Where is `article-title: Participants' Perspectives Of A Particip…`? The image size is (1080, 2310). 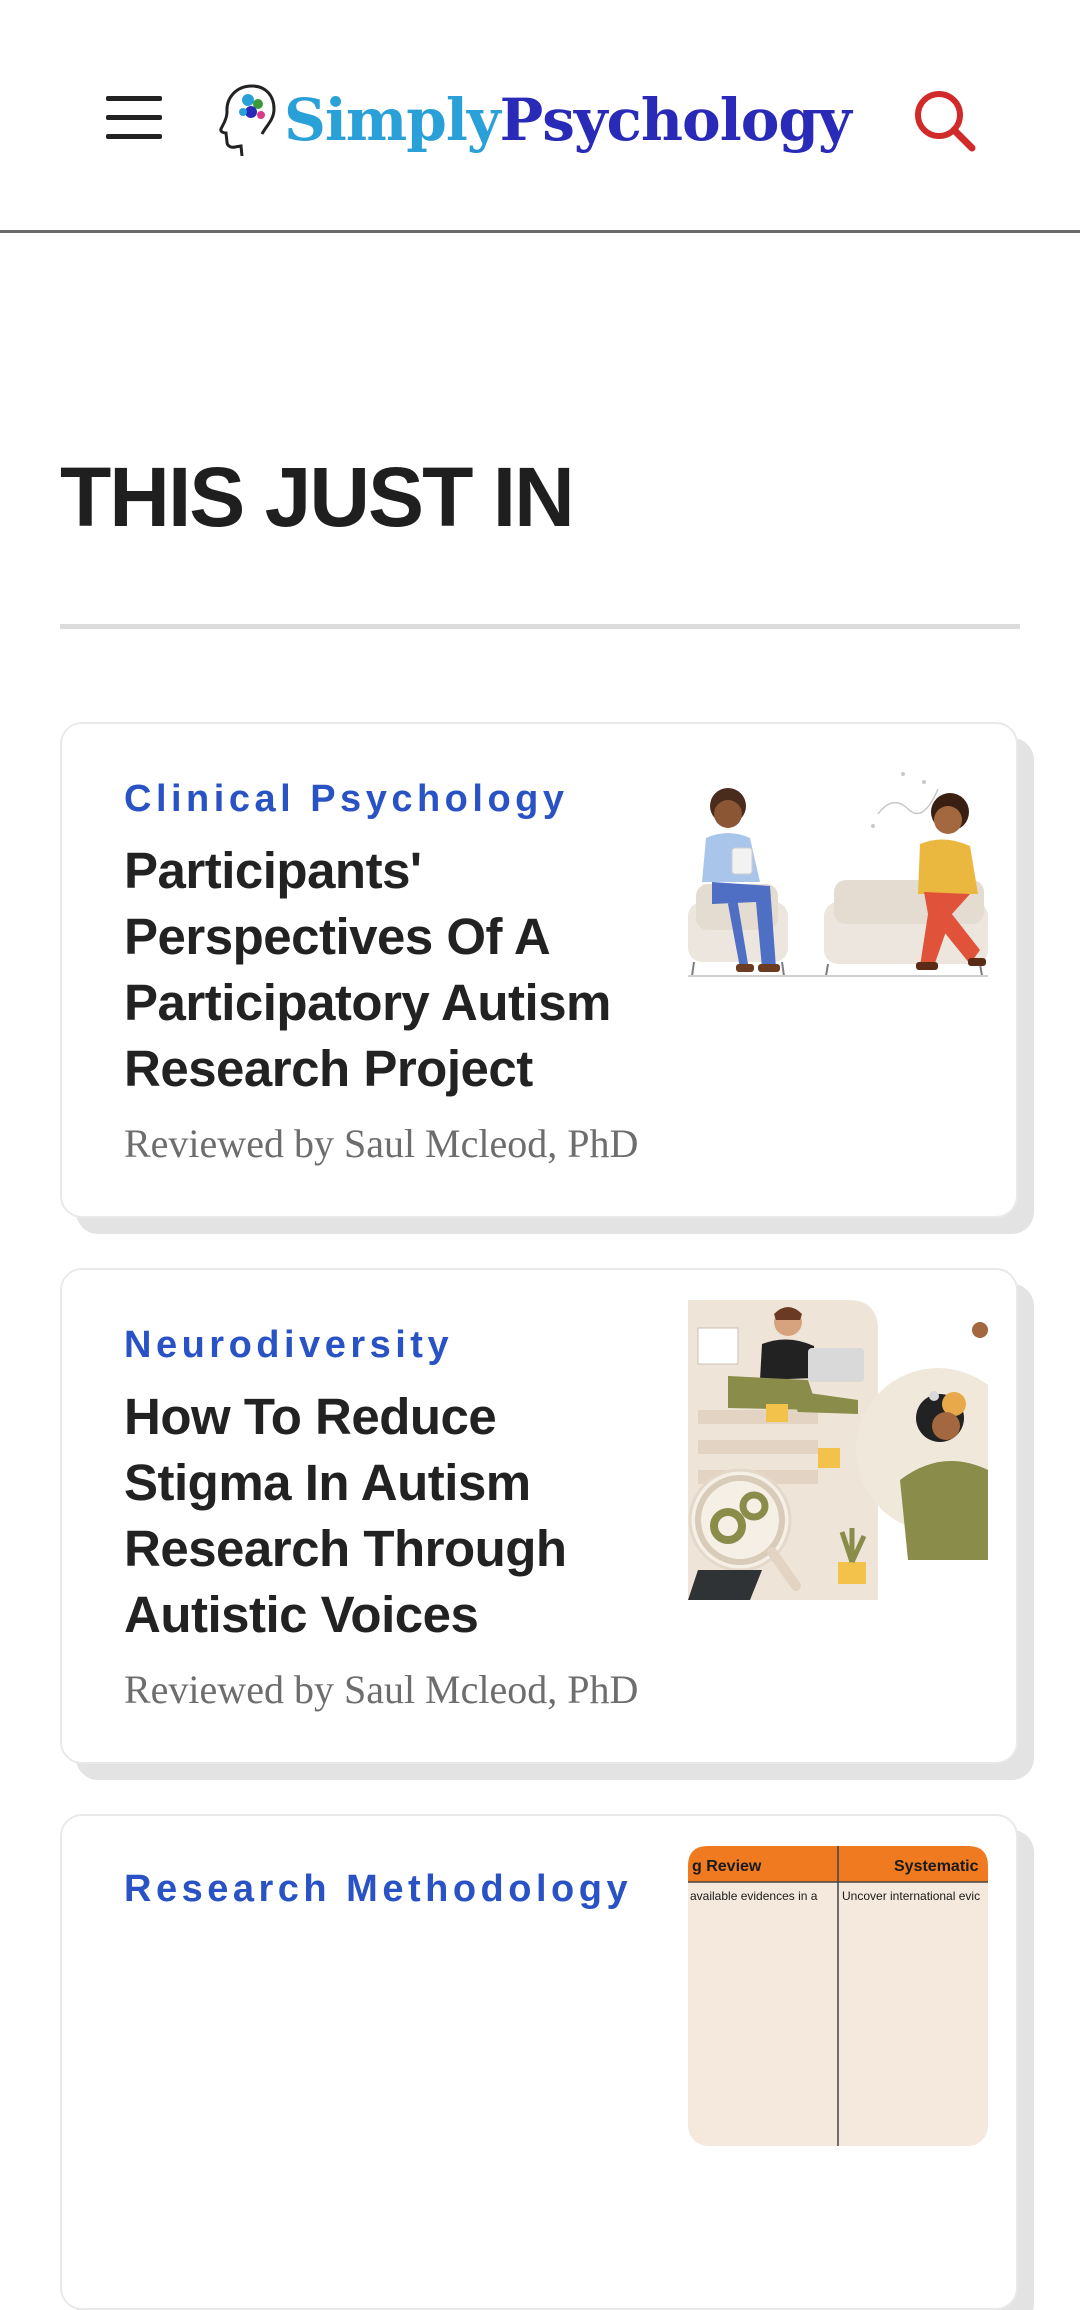 article-title: Participants' Perspectives Of A Particip… is located at coordinates (389, 970).